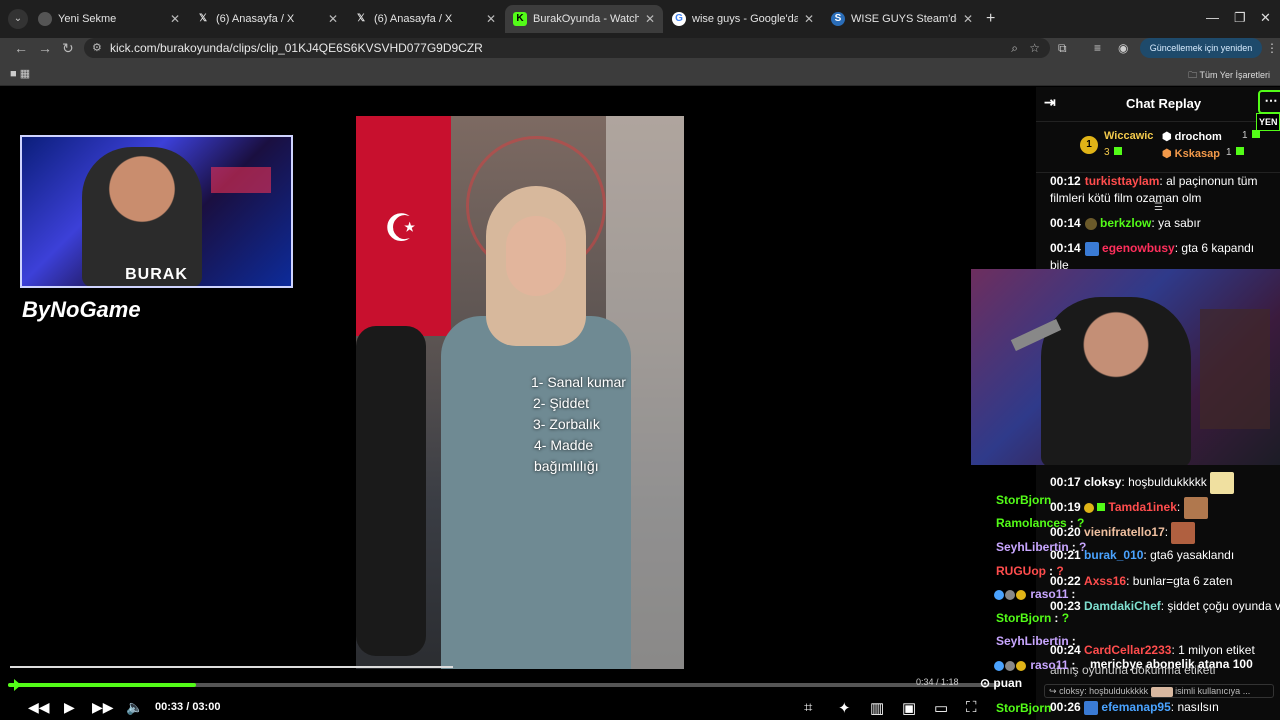 This screenshot has width=1280, height=720. Describe the element at coordinates (391, 491) in the screenshot. I see `chair` at that location.